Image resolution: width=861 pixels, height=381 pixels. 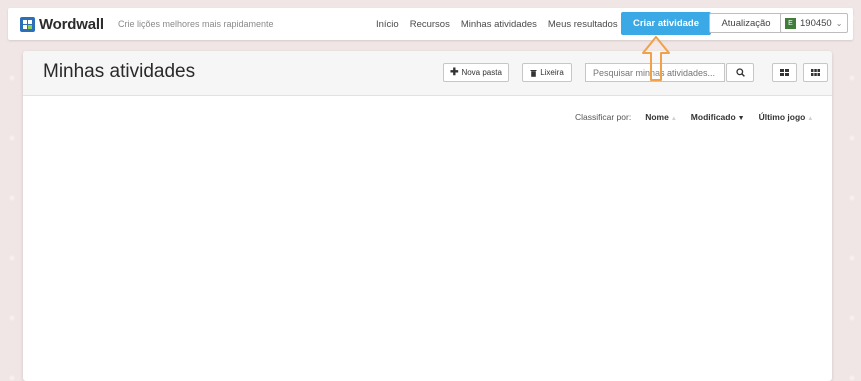 I want to click on grid-view-button, so click(x=784, y=72).